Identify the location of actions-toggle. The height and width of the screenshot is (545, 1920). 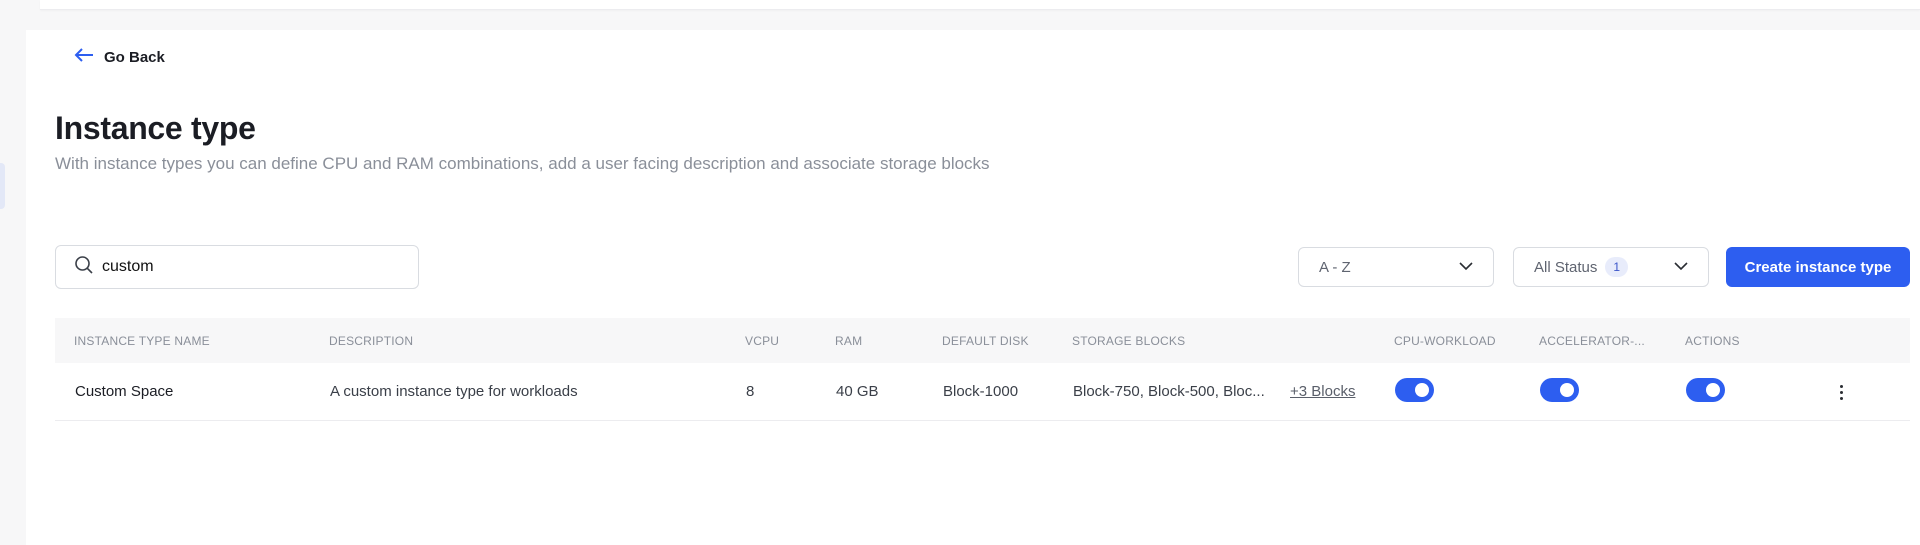
(1705, 390).